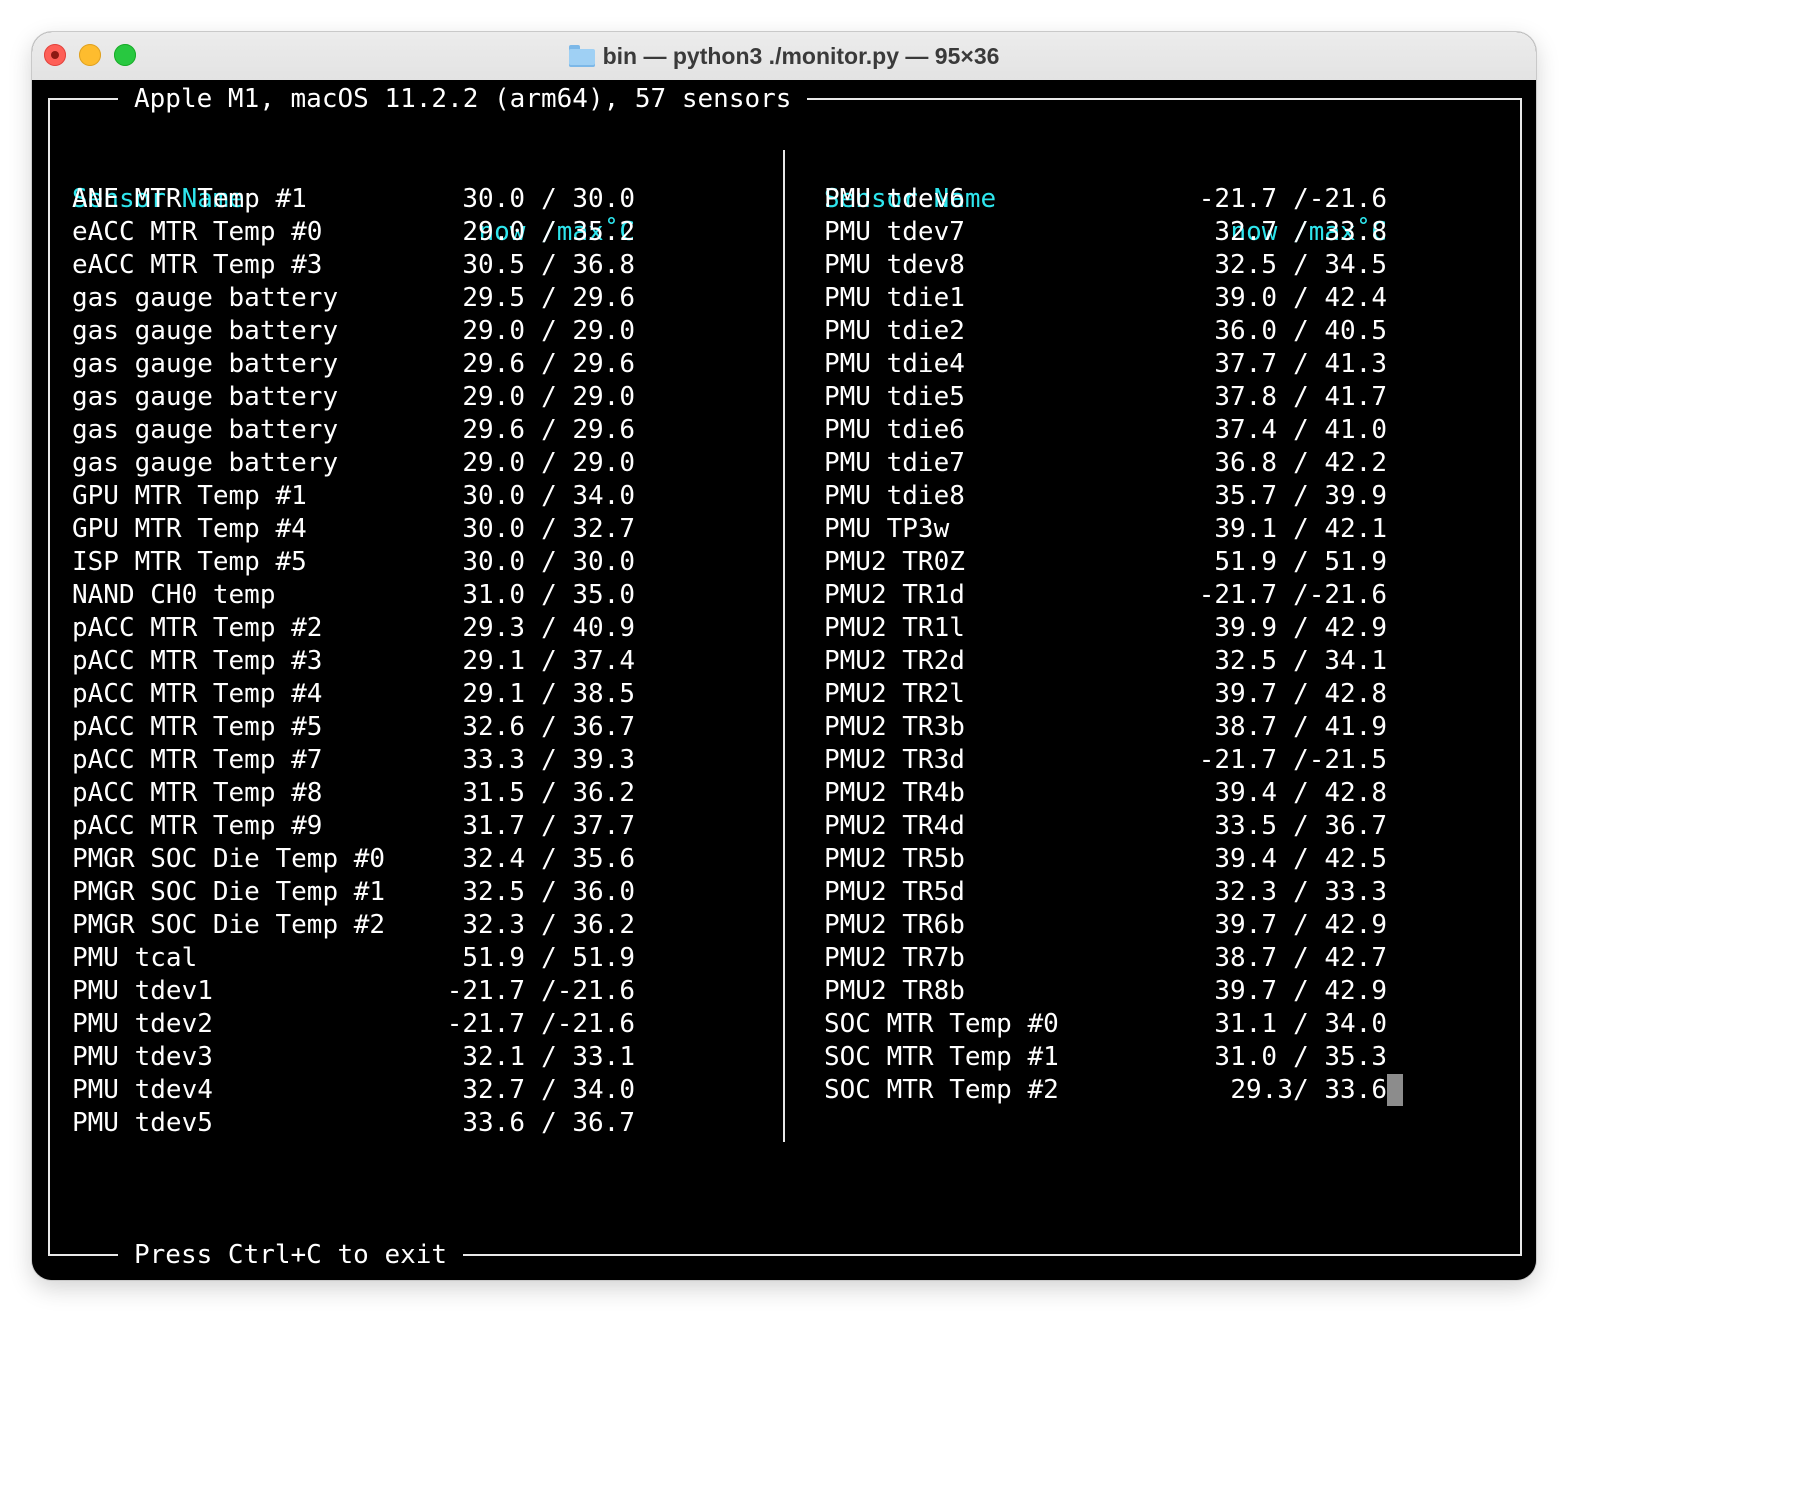 This screenshot has width=1802, height=1508. I want to click on sensor-now-value: 51.9, so click(493, 958).